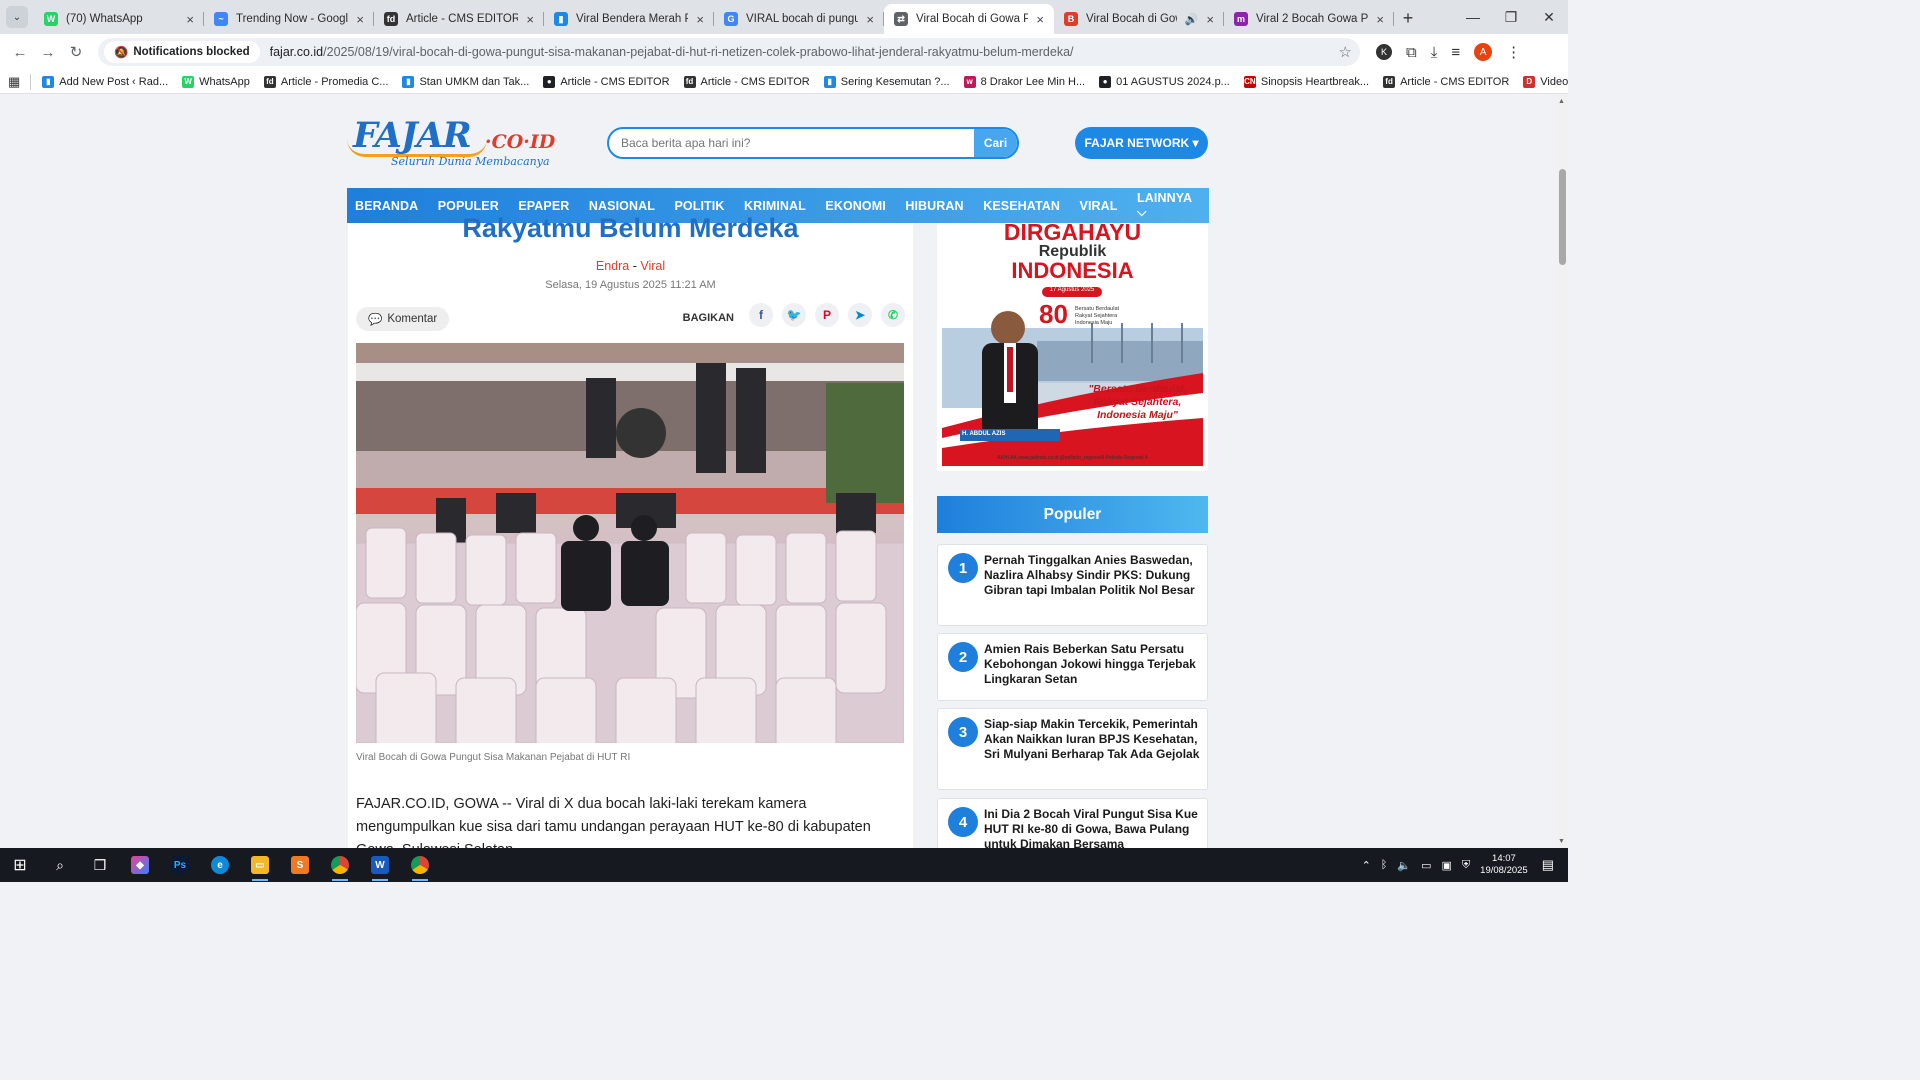  What do you see at coordinates (1099, 206) in the screenshot?
I see `nav-item-viral: VIRAL` at bounding box center [1099, 206].